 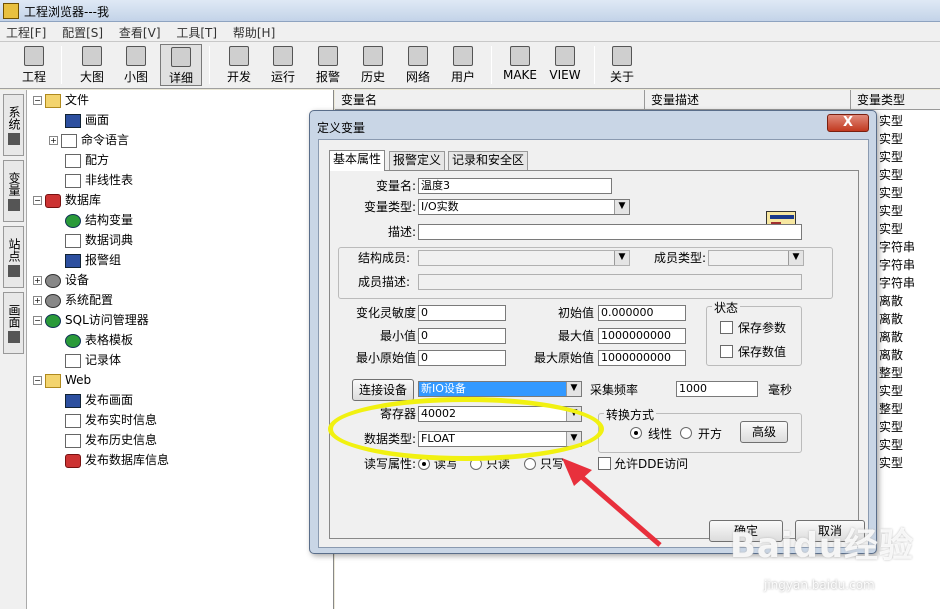 What do you see at coordinates (762, 328) in the screenshot?
I see `save-params-label: 保存参数` at bounding box center [762, 328].